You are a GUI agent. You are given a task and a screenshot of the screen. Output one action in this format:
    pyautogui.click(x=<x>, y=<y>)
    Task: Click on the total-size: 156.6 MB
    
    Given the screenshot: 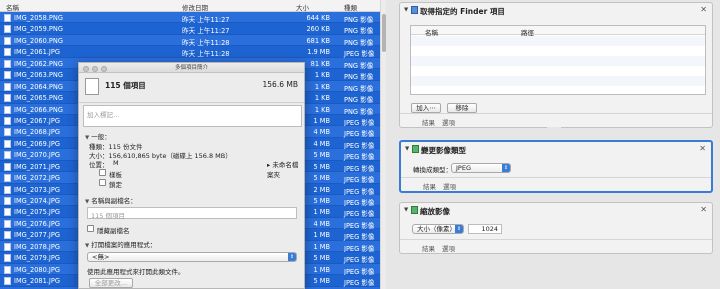 What is the action you would take?
    pyautogui.click(x=280, y=84)
    